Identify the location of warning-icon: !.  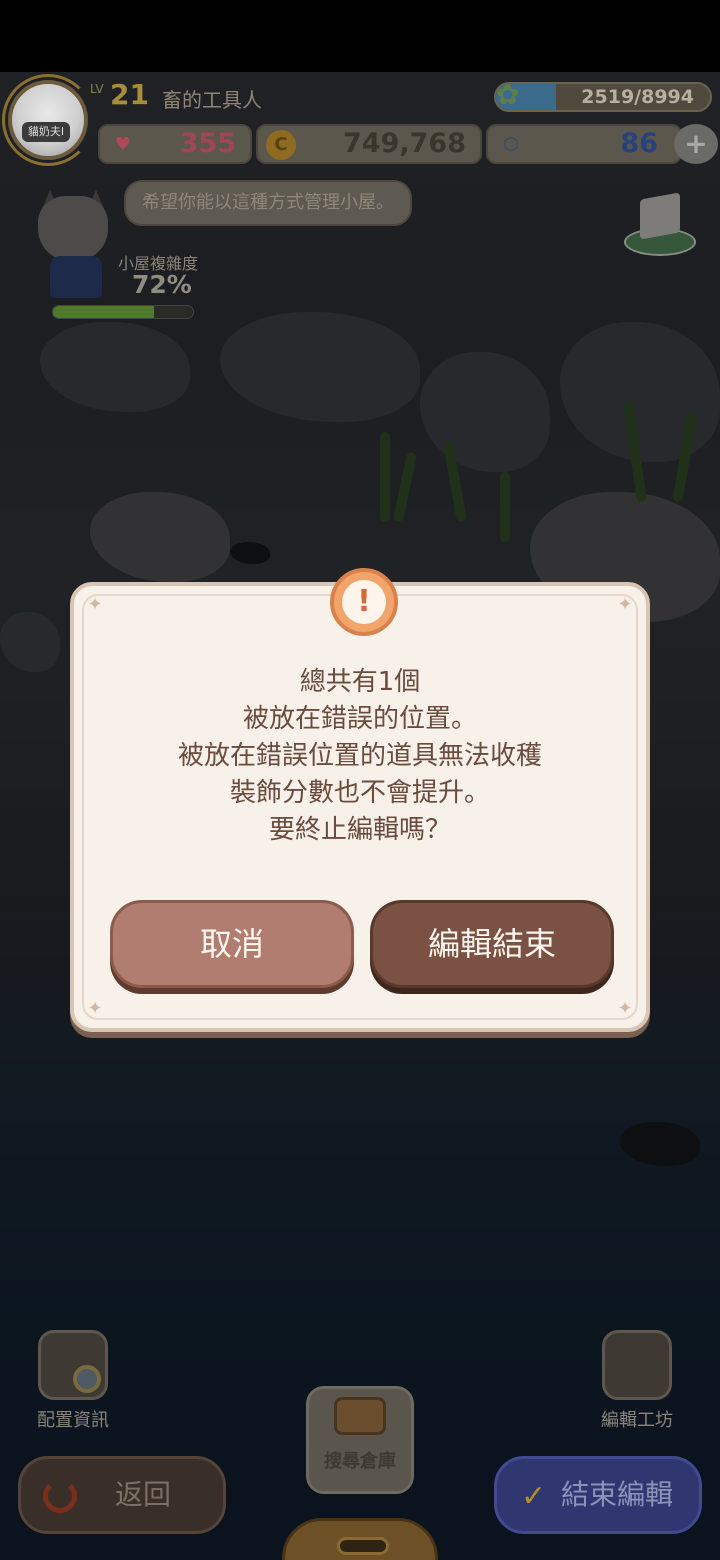
(364, 602).